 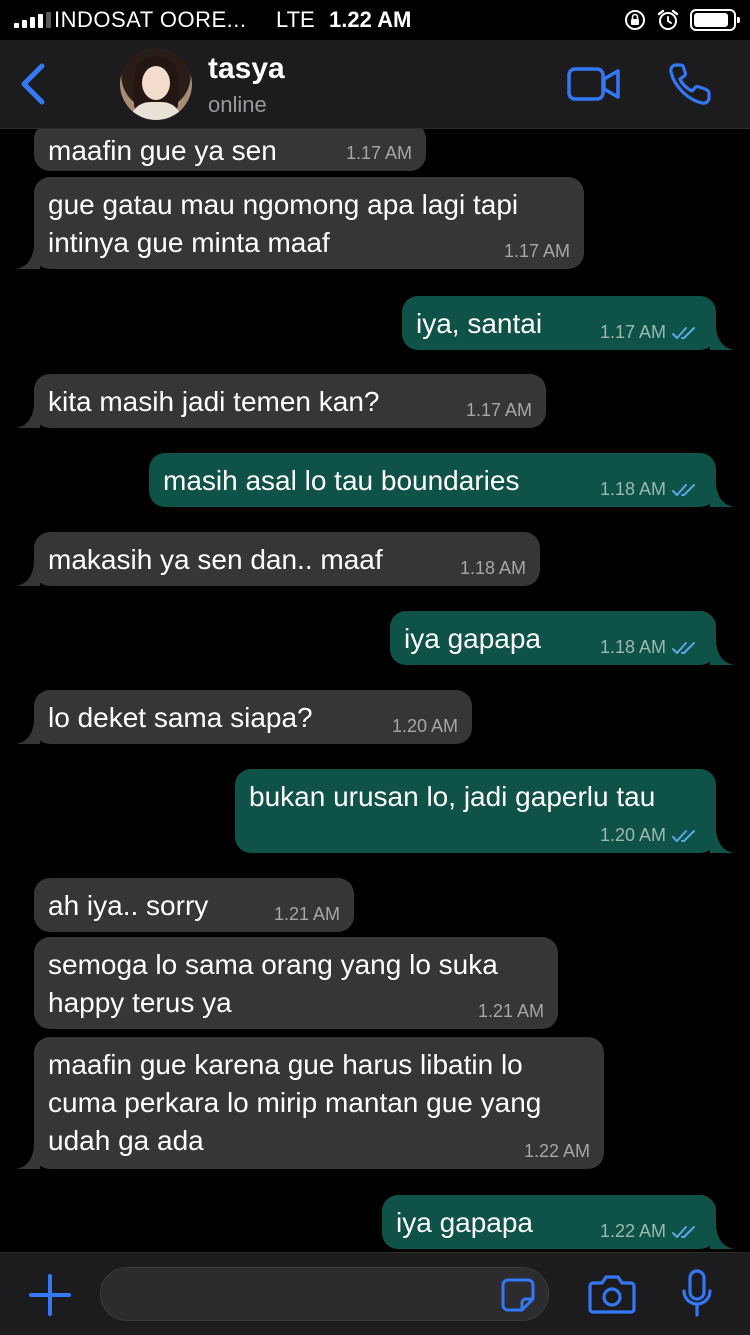 What do you see at coordinates (558, 1222) in the screenshot?
I see `message-bubble-outgoing: iya gapapa 1.22 AM` at bounding box center [558, 1222].